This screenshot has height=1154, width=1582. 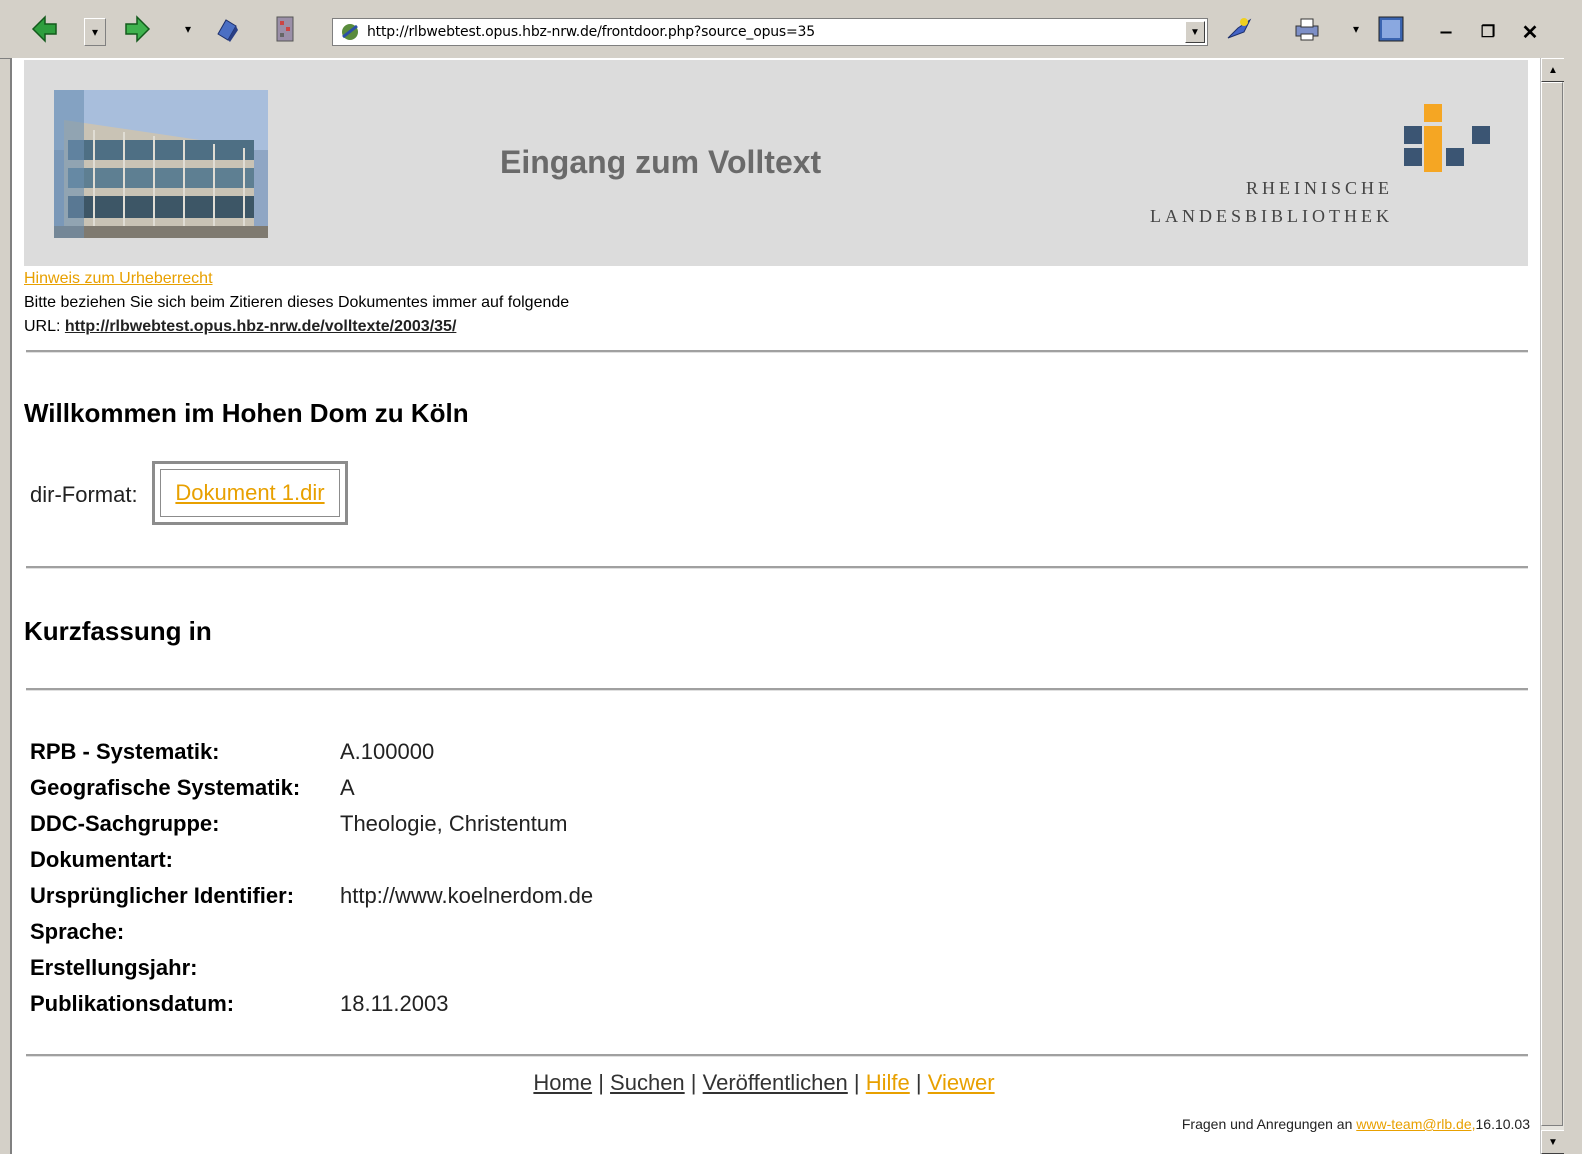 I want to click on close-icon: ✕, so click(x=1530, y=32).